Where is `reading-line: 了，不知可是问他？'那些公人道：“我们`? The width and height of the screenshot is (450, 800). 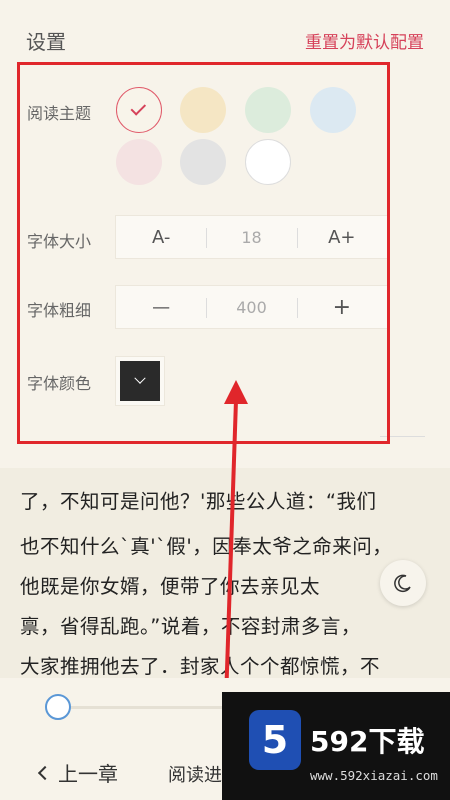
reading-line: 了，不知可是问他？'那些公人道：“我们 is located at coordinates (198, 501).